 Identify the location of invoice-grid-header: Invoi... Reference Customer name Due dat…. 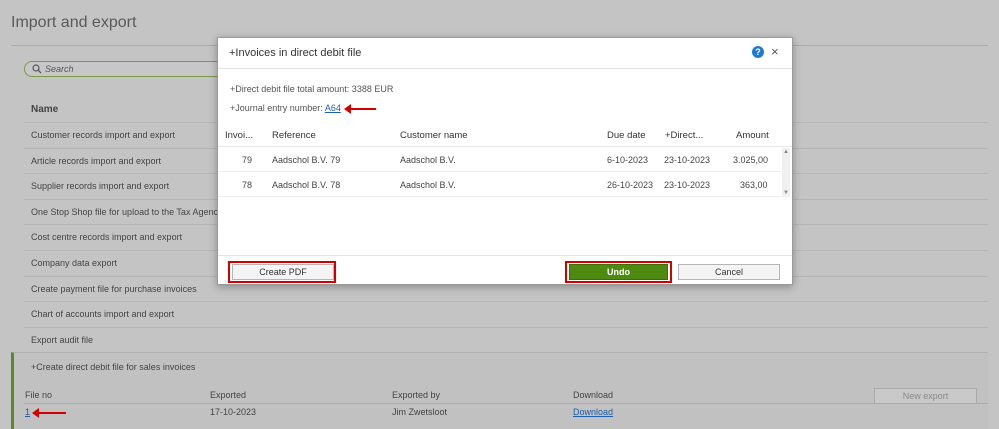
(505, 135).